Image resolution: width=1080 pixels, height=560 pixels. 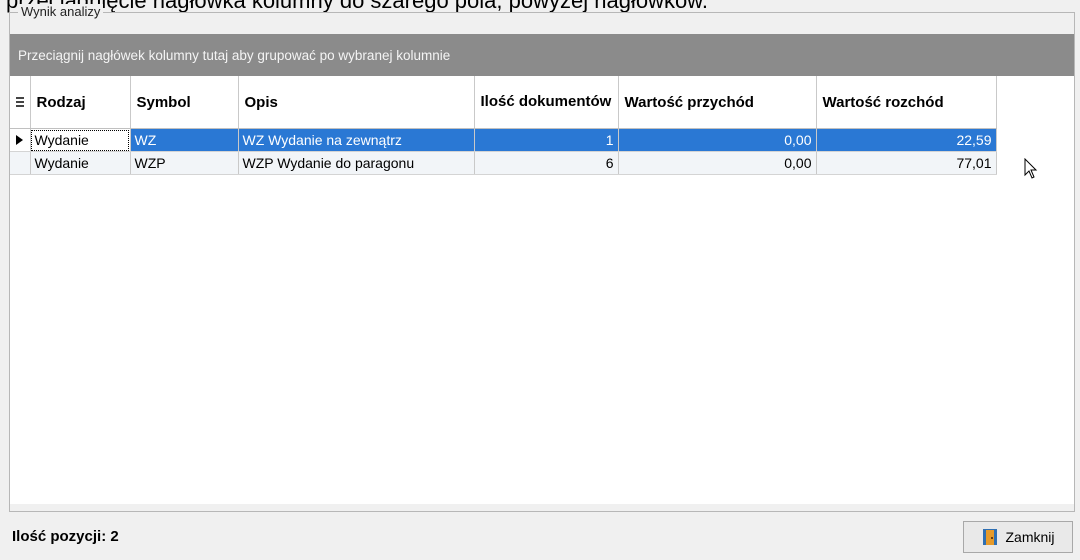 I want to click on cell-ilosc: 6, so click(x=546, y=163).